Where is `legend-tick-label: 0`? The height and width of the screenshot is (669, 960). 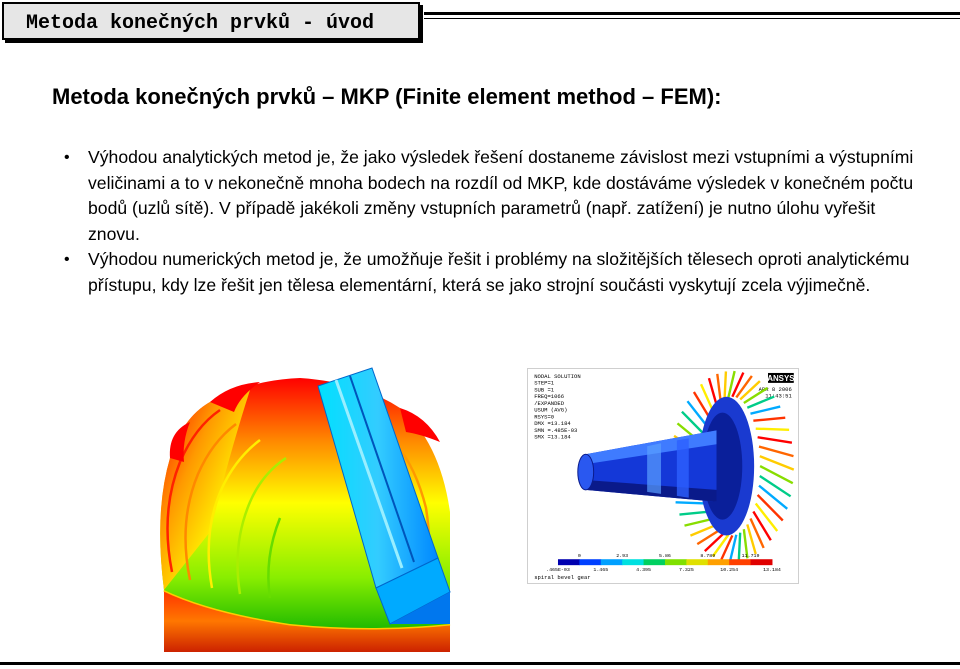 legend-tick-label: 0 is located at coordinates (579, 556).